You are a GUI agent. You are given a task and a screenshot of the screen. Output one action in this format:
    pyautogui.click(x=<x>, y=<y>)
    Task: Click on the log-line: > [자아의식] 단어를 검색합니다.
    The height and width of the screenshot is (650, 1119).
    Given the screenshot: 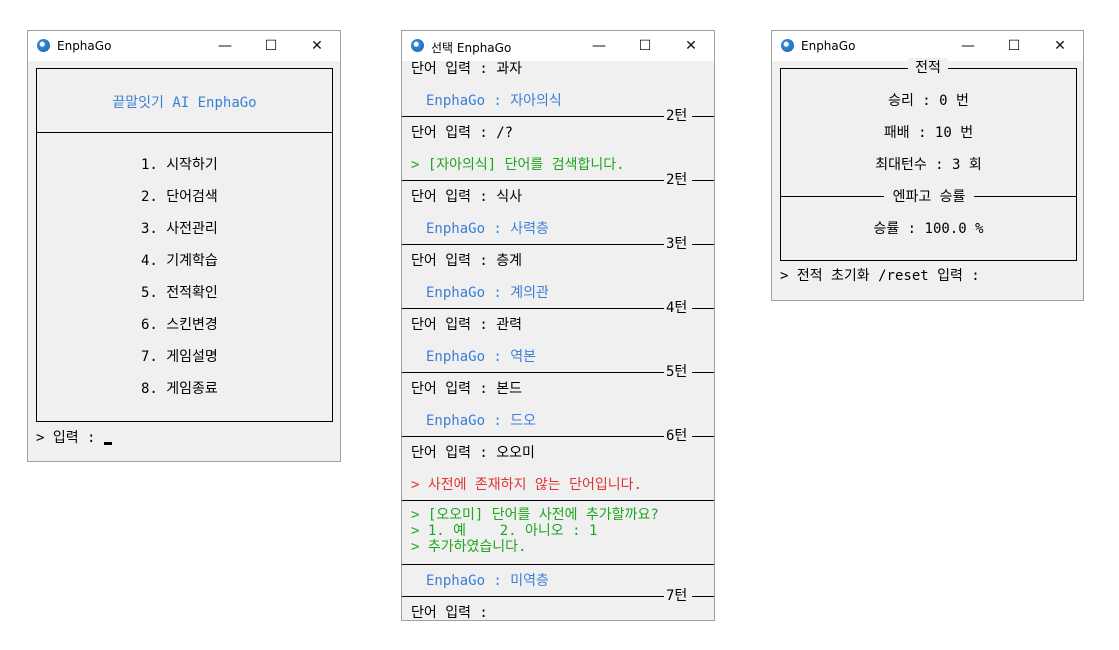 What is the action you would take?
    pyautogui.click(x=518, y=165)
    